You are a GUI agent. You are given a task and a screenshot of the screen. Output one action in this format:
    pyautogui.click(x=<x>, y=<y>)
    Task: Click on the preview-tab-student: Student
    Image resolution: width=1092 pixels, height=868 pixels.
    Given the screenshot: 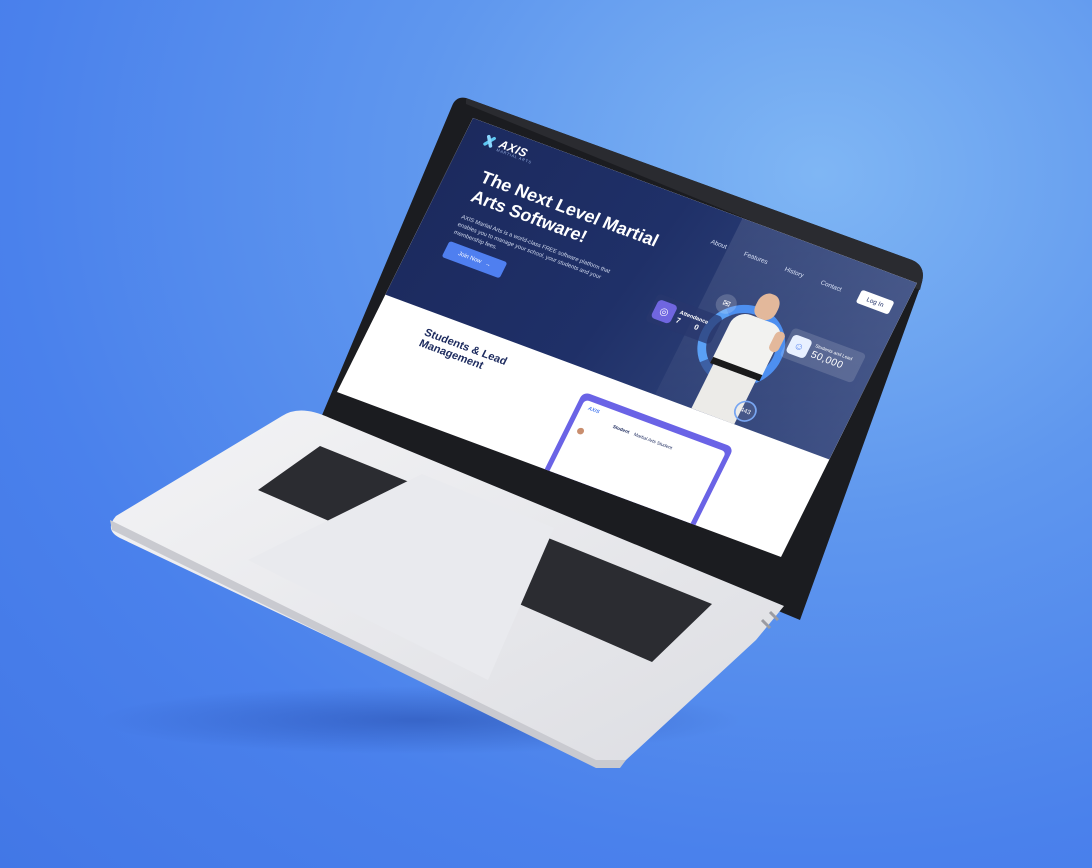 What is the action you would take?
    pyautogui.click(x=621, y=430)
    